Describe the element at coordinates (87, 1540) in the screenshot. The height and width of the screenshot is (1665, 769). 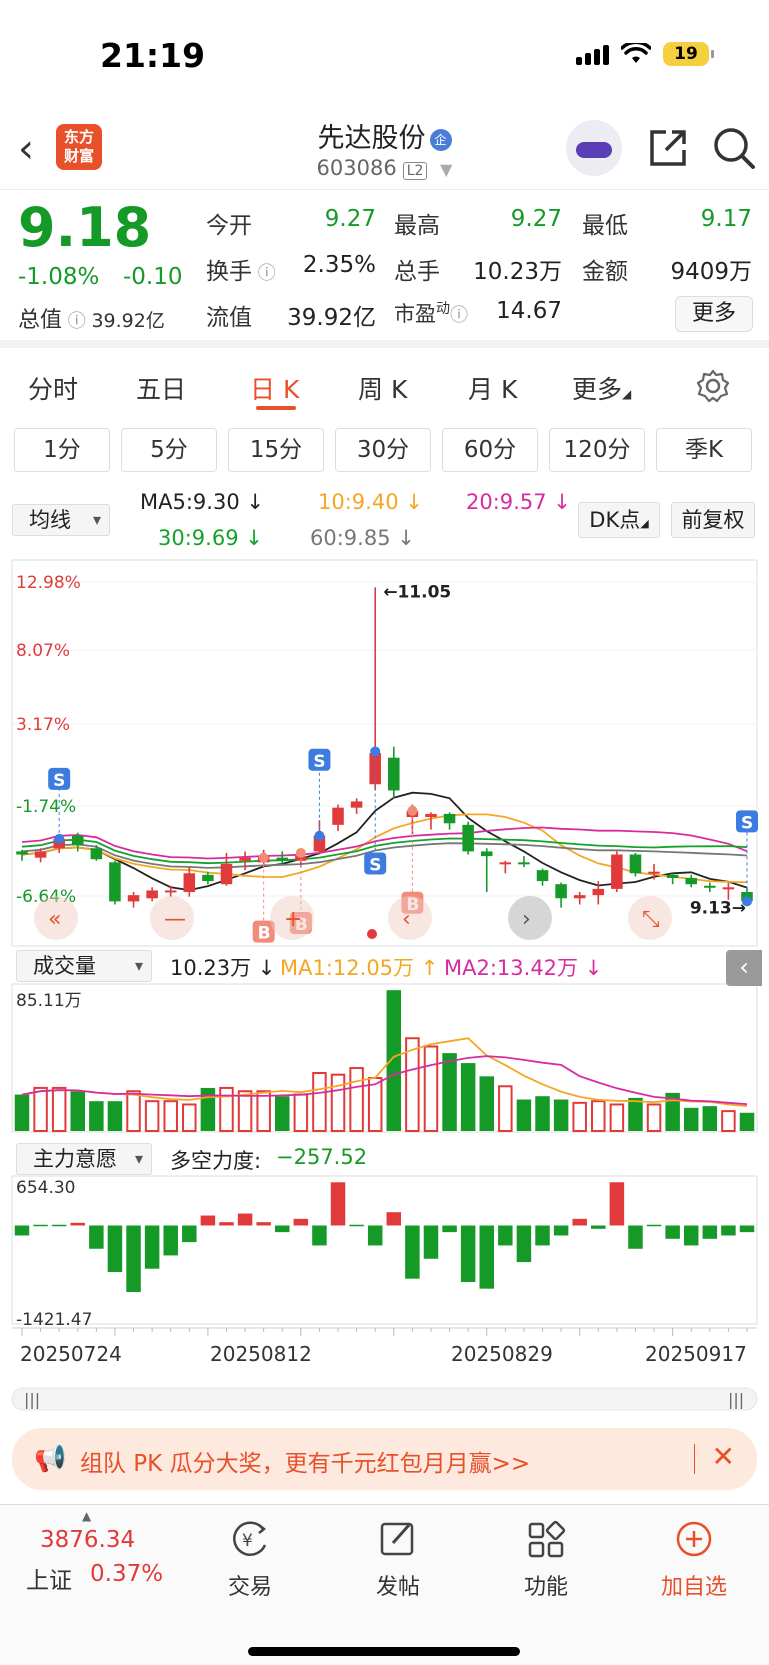
I see `index-value: 3876.34` at that location.